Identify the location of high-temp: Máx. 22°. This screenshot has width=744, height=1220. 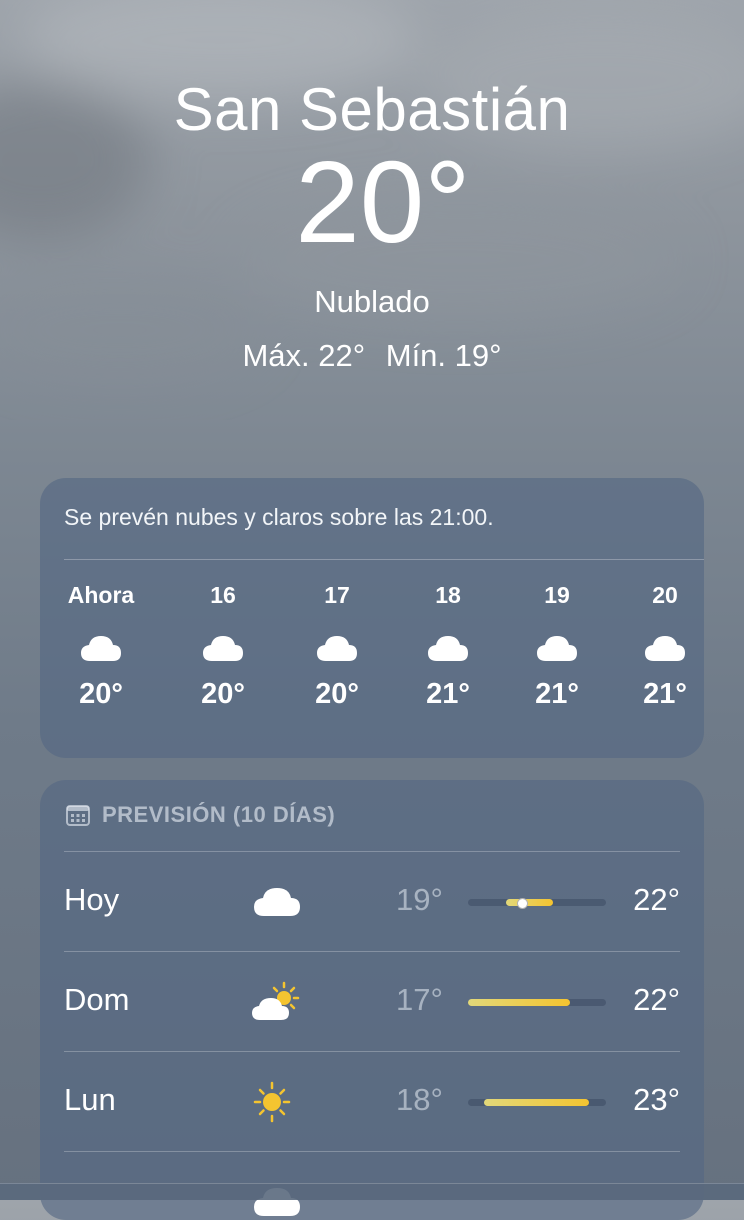
(304, 355).